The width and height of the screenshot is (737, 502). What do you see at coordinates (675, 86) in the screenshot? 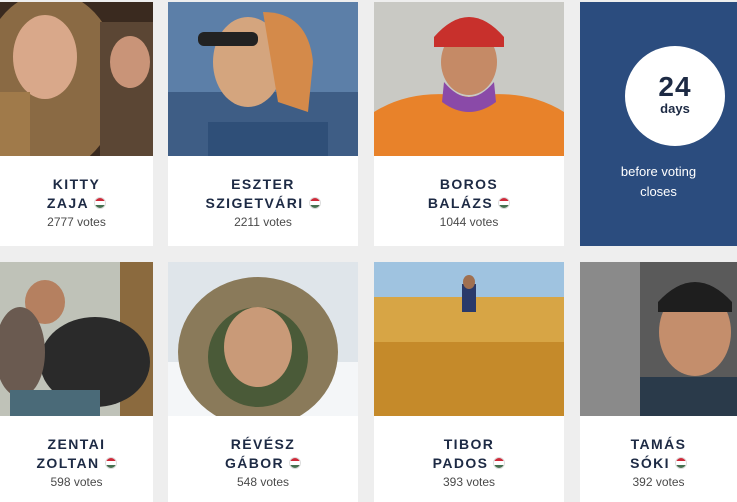
I see `countdown-number: 24` at bounding box center [675, 86].